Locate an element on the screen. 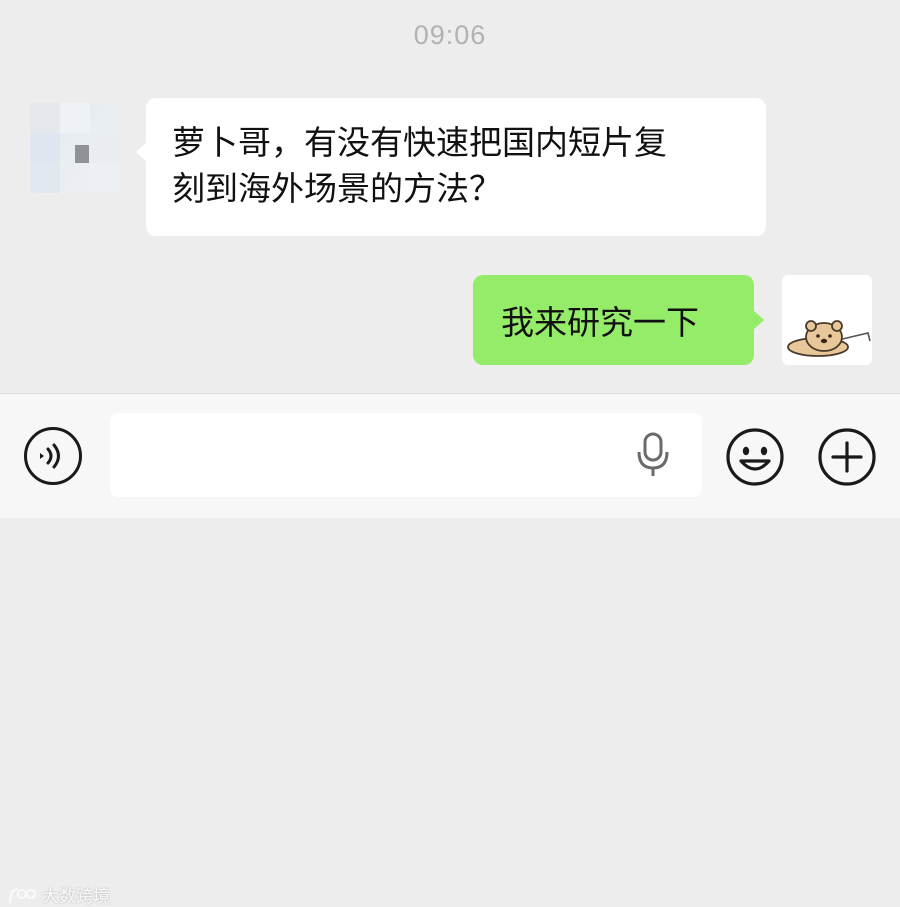 This screenshot has height=907, width=900. outgoing-message-bubble: 我来研究一下 is located at coordinates (618, 320).